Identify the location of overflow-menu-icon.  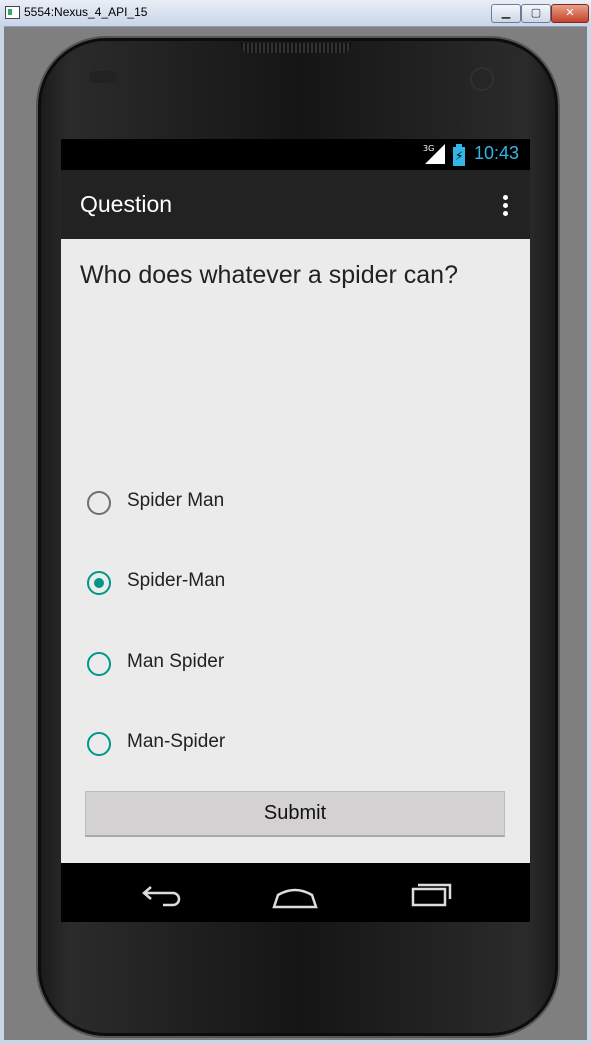
(505, 206).